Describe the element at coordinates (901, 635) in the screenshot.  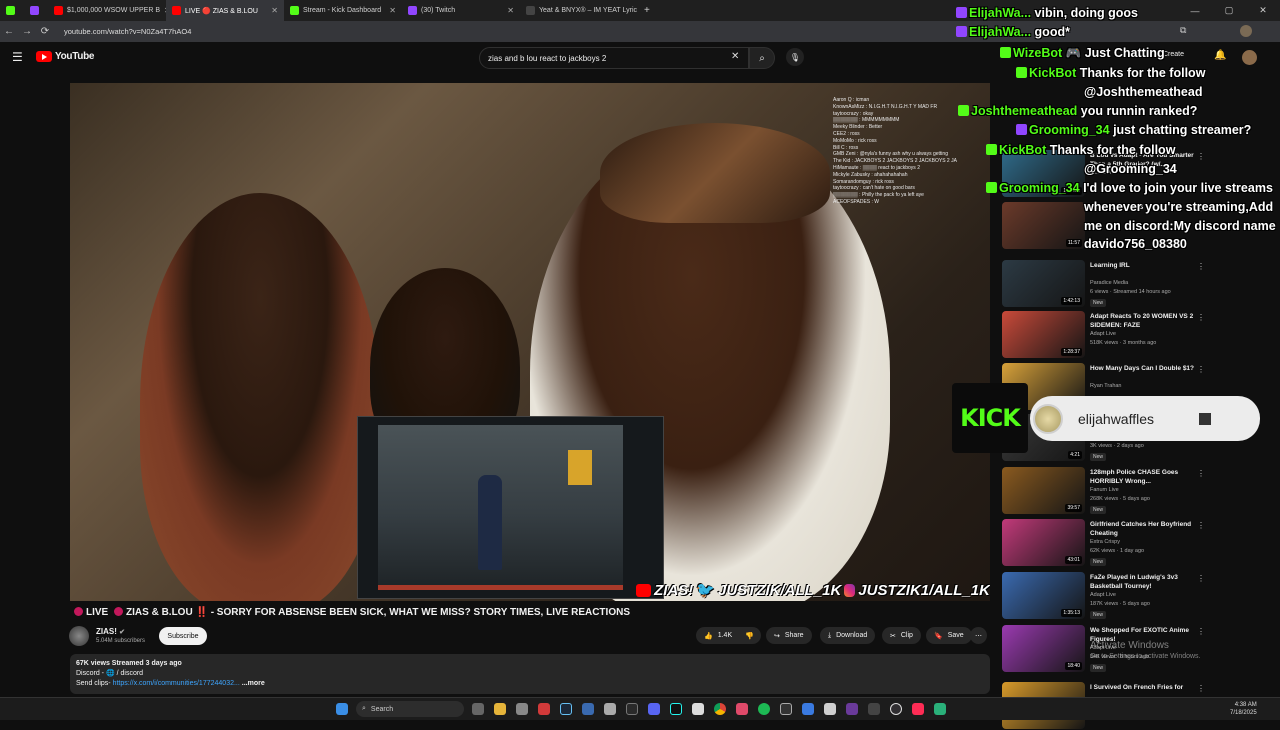
I see `clip-button: ✂ Clip` at that location.